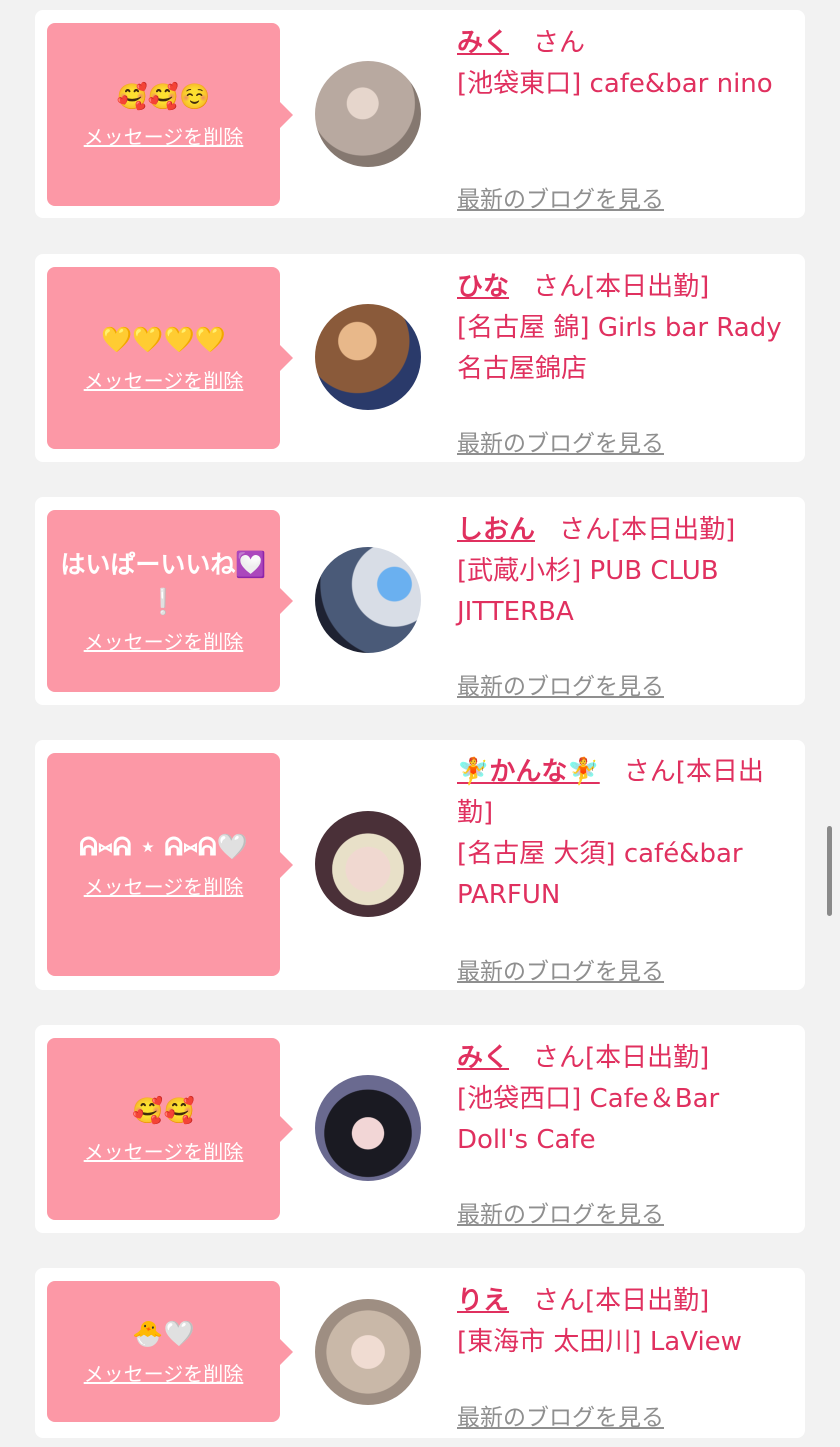  I want to click on message-text: 💛💛💛💛, so click(163, 340).